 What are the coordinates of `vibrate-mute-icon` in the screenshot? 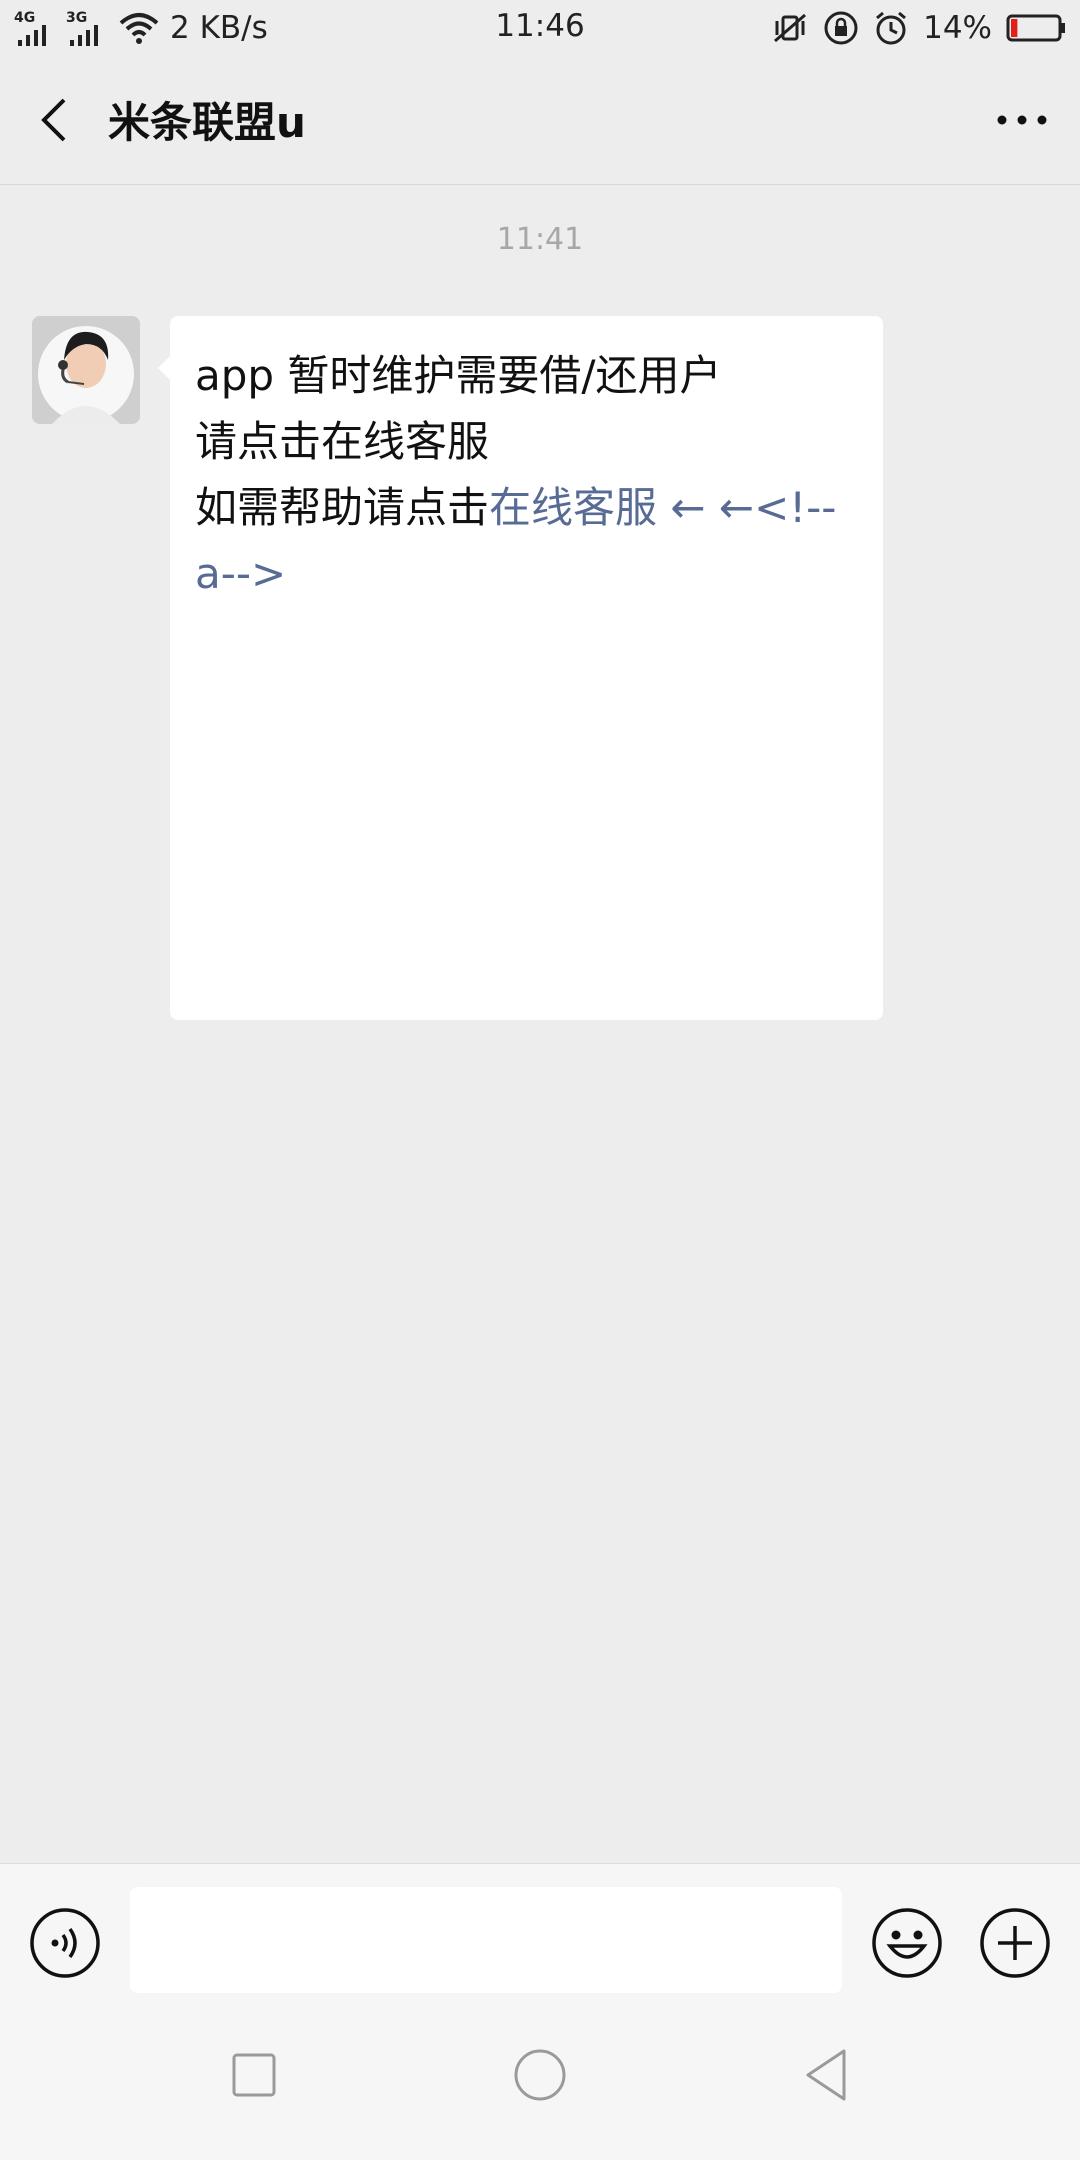 It's located at (790, 28).